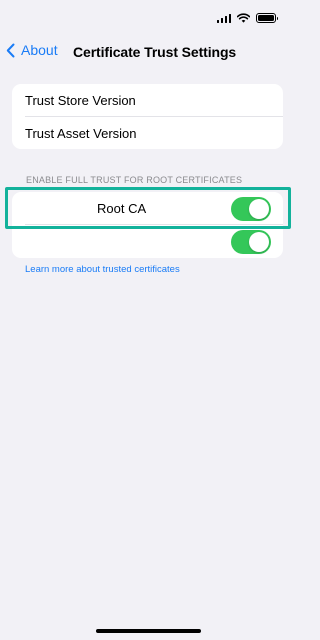 Image resolution: width=320 pixels, height=640 pixels. I want to click on navigation-bar: About Certificate Trust Settings, so click(148, 53).